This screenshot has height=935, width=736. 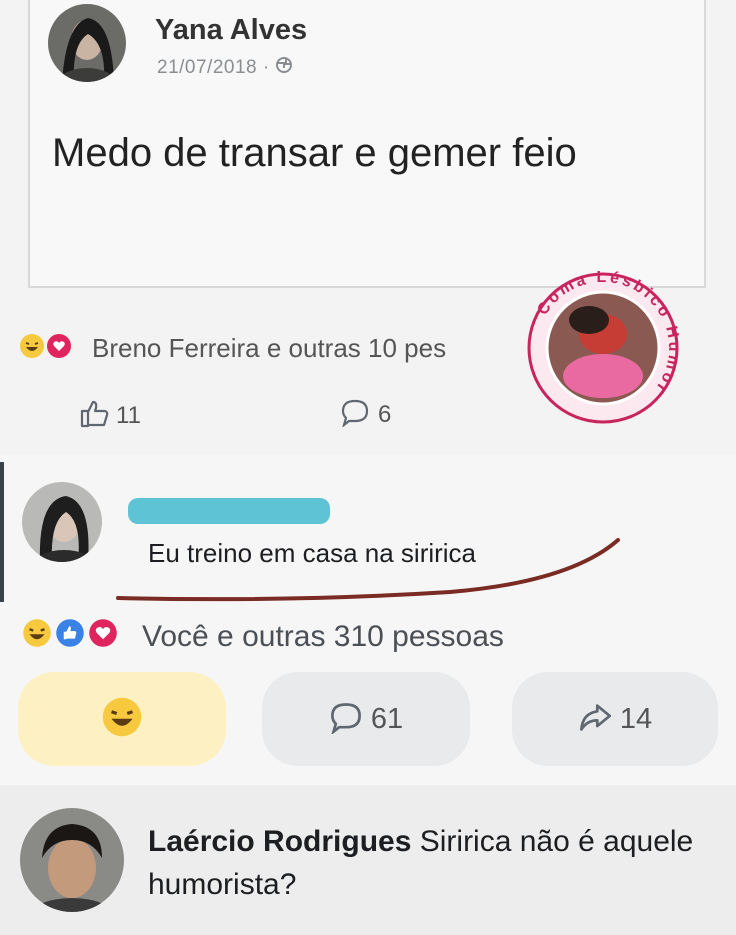 What do you see at coordinates (229, 511) in the screenshot?
I see `name-redaction-highlight` at bounding box center [229, 511].